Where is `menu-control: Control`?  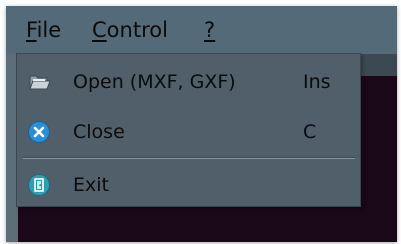
menu-control: Control is located at coordinates (130, 30).